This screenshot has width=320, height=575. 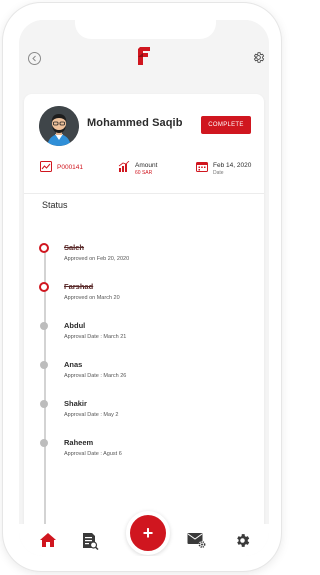 I want to click on request-info-row: P000141 Amount 60 SAR Feb 14, 2020 Date, so click(x=144, y=174).